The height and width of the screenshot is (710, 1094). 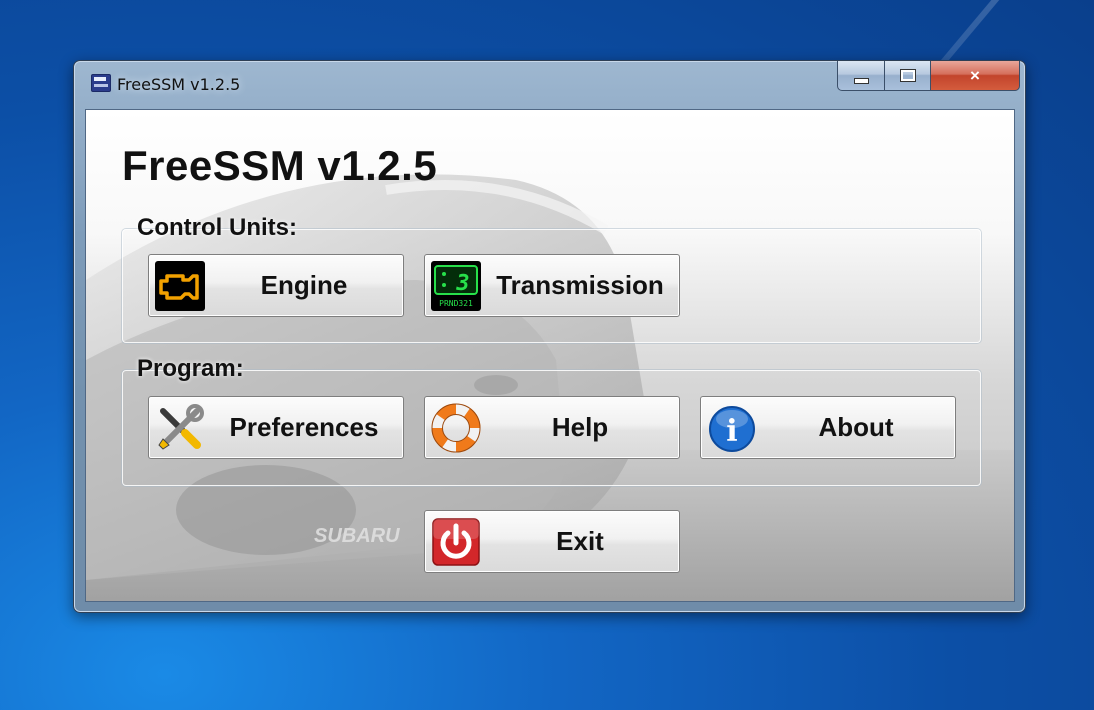 What do you see at coordinates (101, 83) in the screenshot?
I see `app-window-icon` at bounding box center [101, 83].